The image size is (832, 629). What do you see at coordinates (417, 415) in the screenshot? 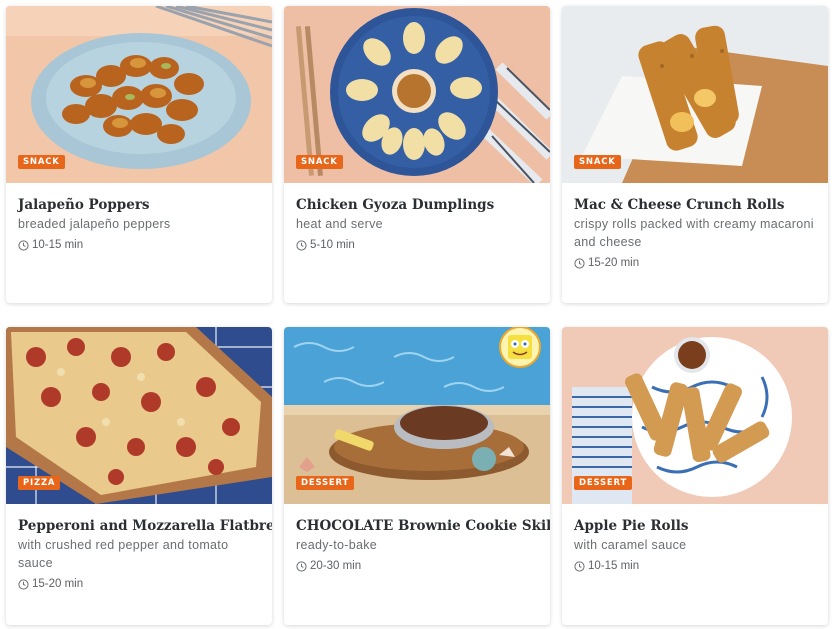
I see `brownie-skillet-photo: DESSERT` at bounding box center [417, 415].